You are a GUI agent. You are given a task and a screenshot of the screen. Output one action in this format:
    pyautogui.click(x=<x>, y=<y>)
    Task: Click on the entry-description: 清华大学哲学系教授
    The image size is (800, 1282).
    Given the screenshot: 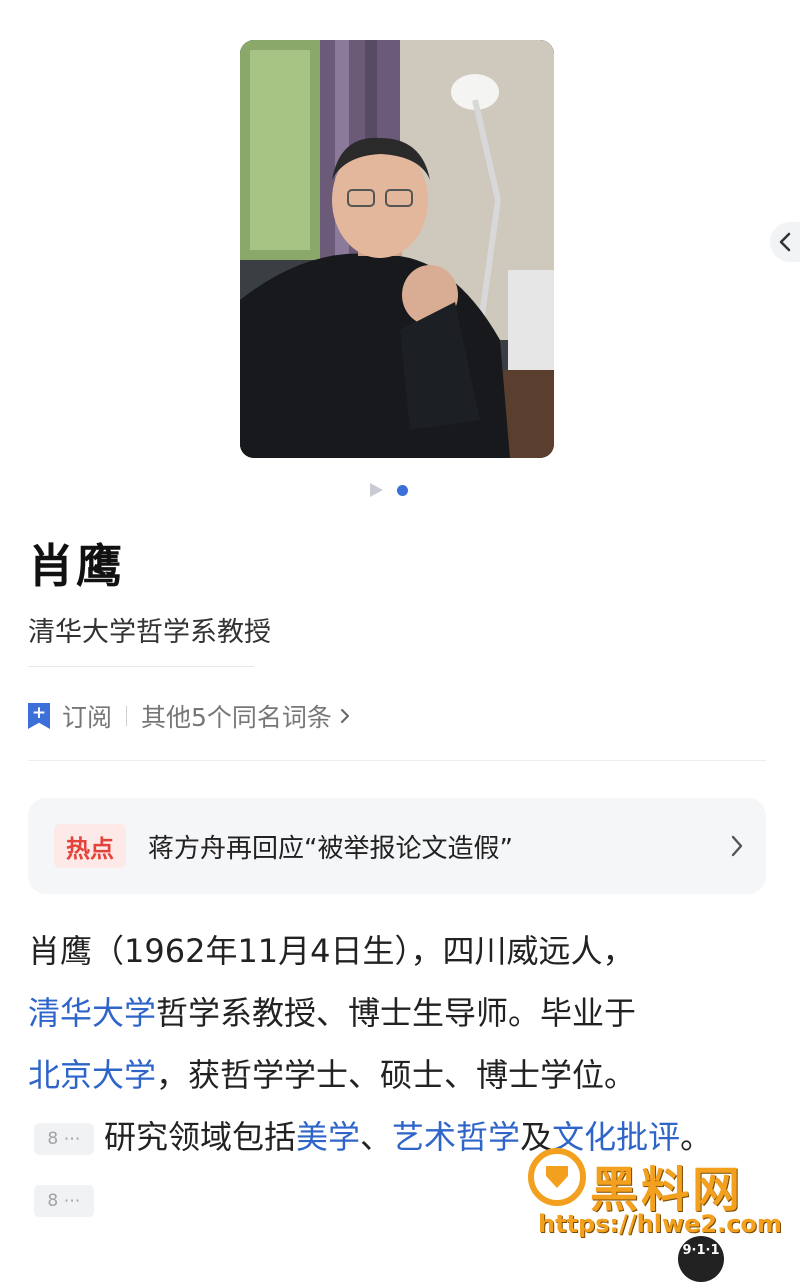 What is the action you would take?
    pyautogui.click(x=149, y=632)
    